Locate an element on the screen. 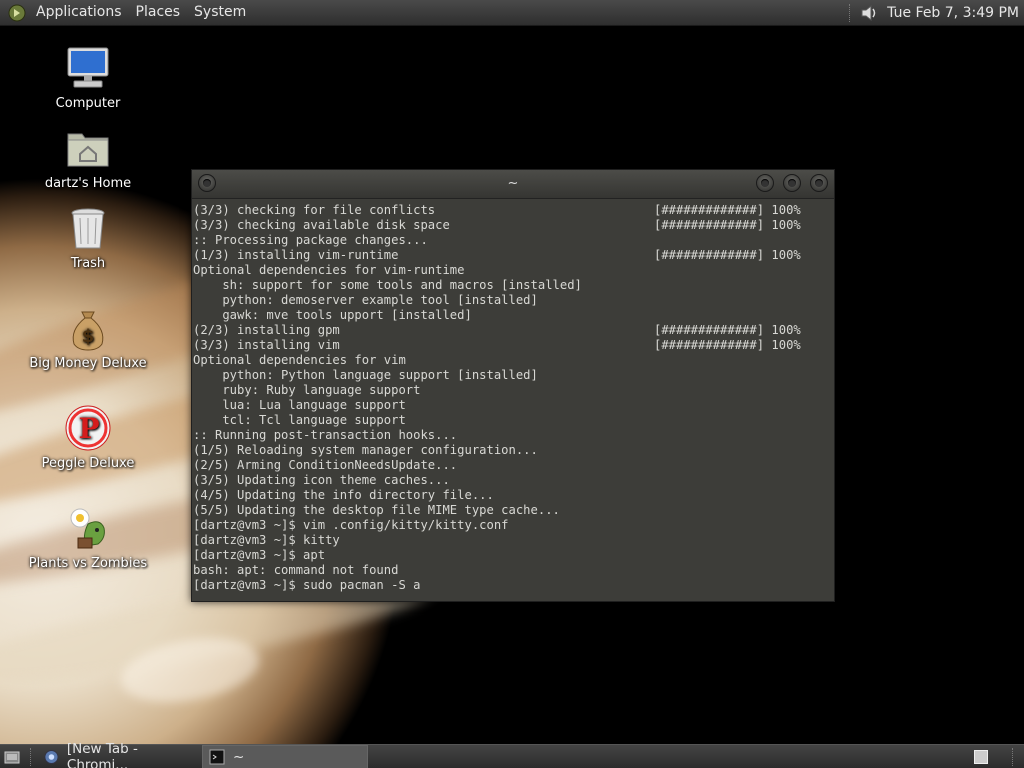 This screenshot has width=1024, height=768. plants-vs-zombies-icon is located at coordinates (87, 528).